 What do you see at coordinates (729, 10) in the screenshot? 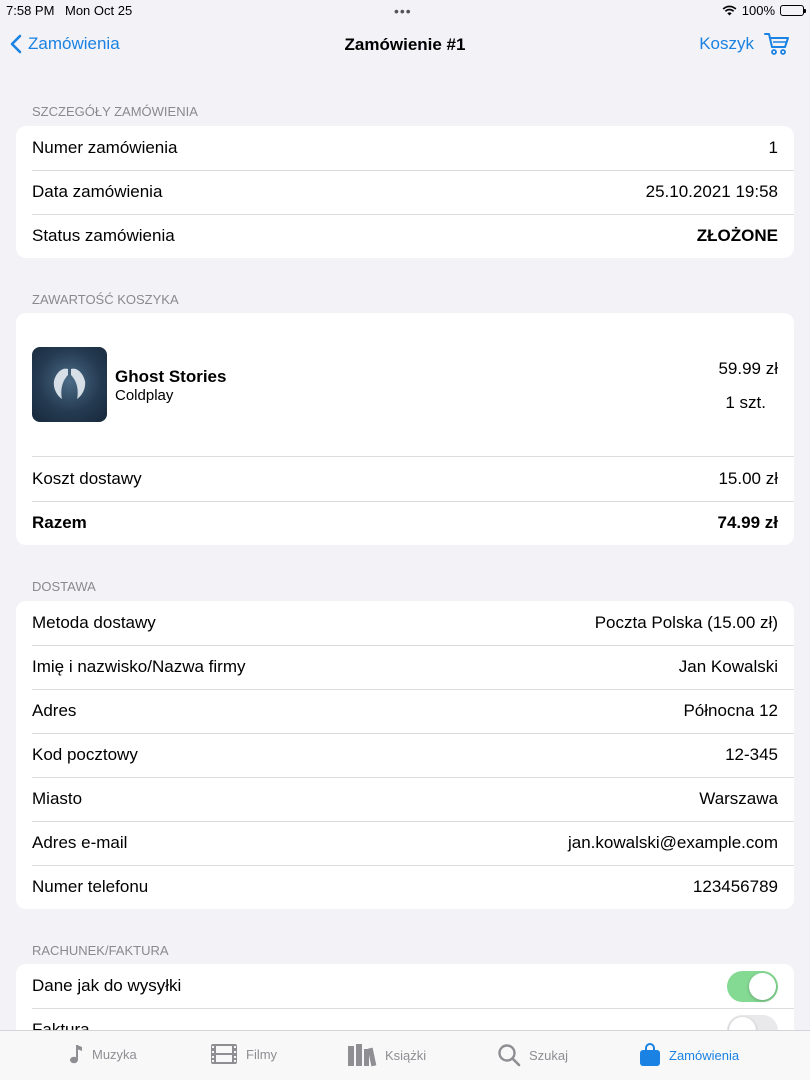
I see `wifi-icon` at bounding box center [729, 10].